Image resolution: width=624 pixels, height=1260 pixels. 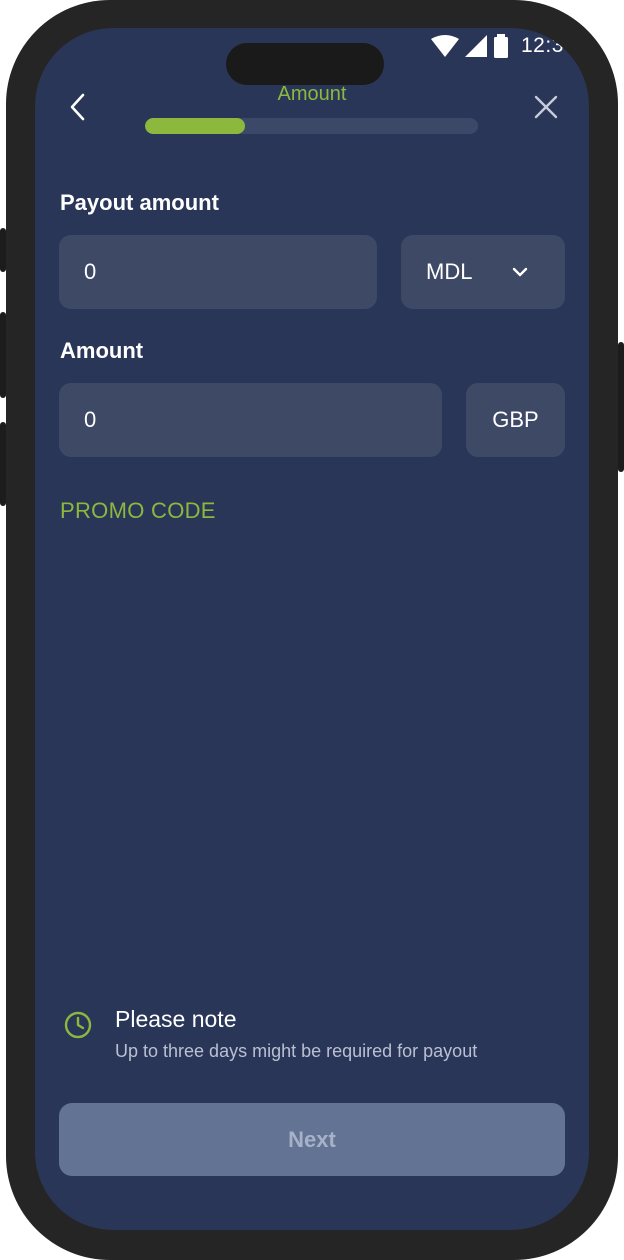 What do you see at coordinates (449, 271) in the screenshot?
I see `payout-currency-value: MDL` at bounding box center [449, 271].